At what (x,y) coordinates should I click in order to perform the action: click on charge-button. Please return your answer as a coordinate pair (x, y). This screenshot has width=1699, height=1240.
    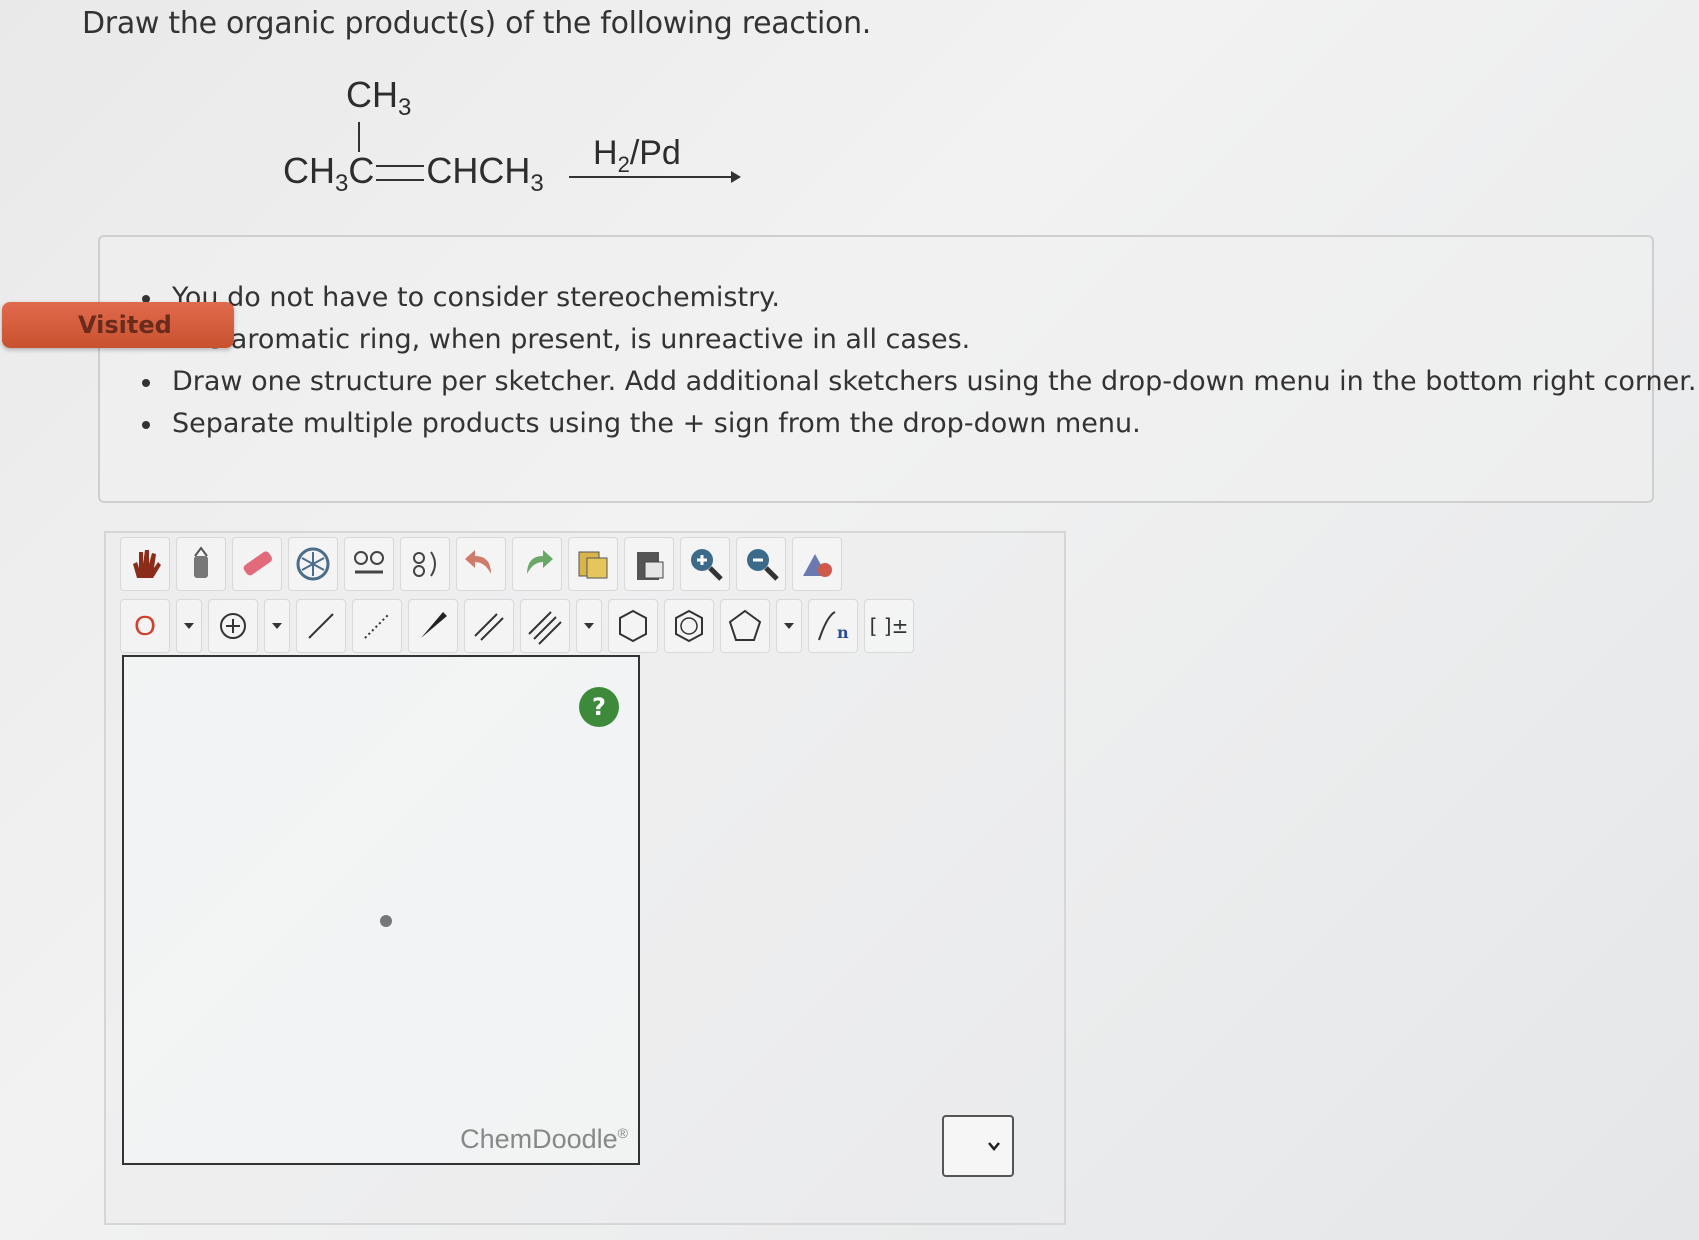
    Looking at the image, I should click on (233, 626).